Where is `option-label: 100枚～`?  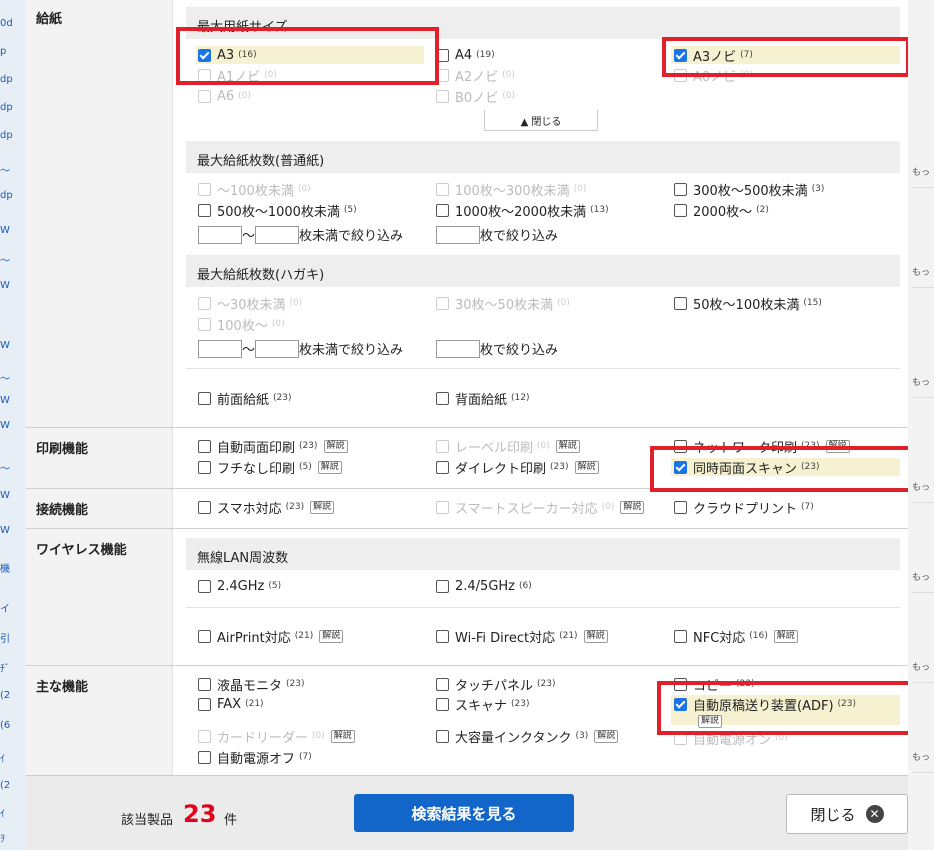
option-label: 100枚～ is located at coordinates (242, 326).